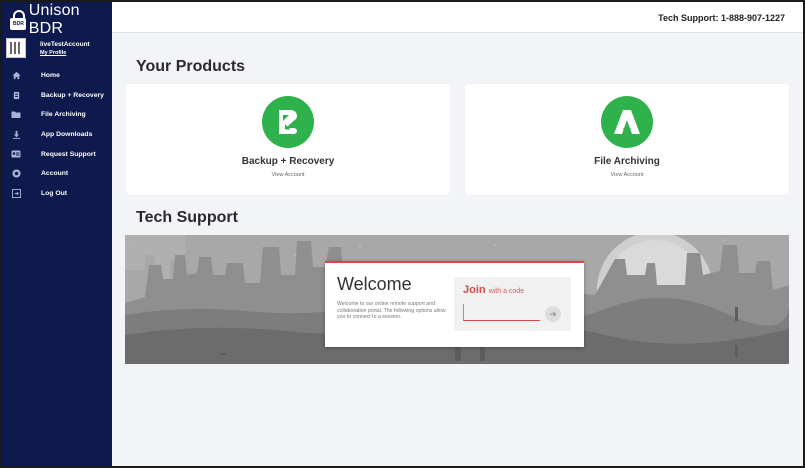  Describe the element at coordinates (457, 17) in the screenshot. I see `top-bar: Tech Support: 1-888-907-1227` at that location.